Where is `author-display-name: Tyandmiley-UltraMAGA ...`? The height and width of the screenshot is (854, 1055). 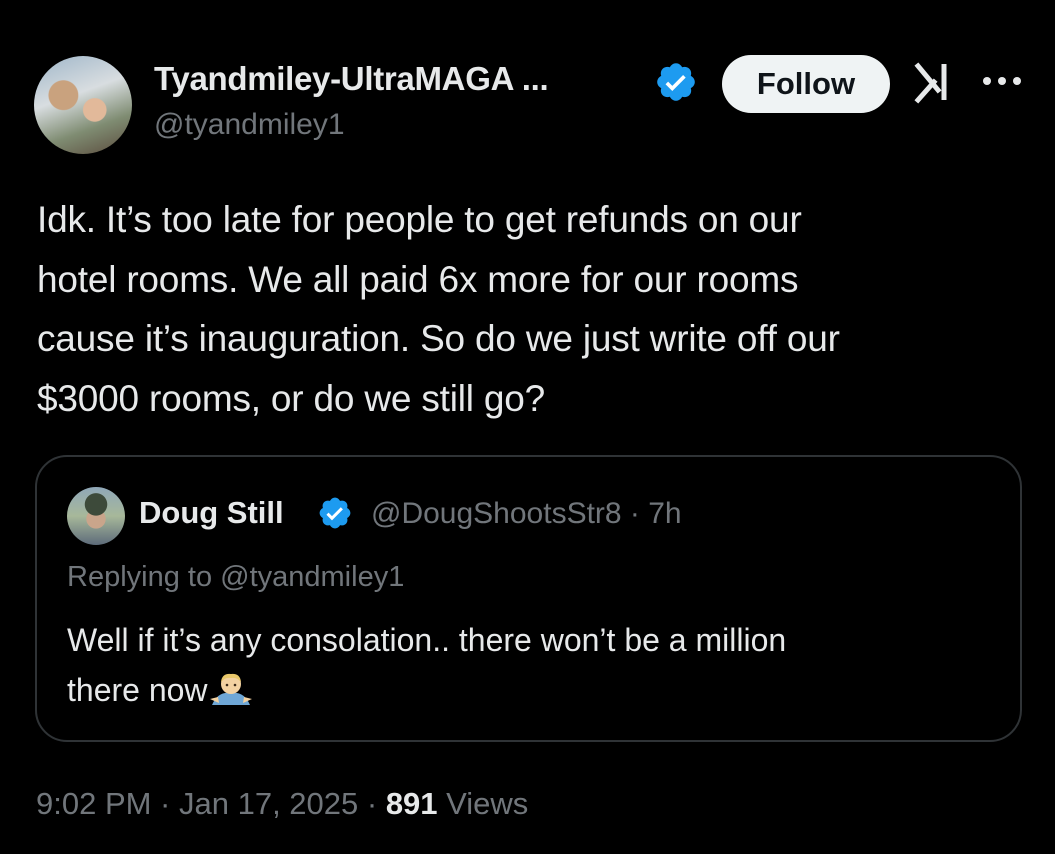
author-display-name: Tyandmiley-UltraMAGA ... is located at coordinates (351, 79).